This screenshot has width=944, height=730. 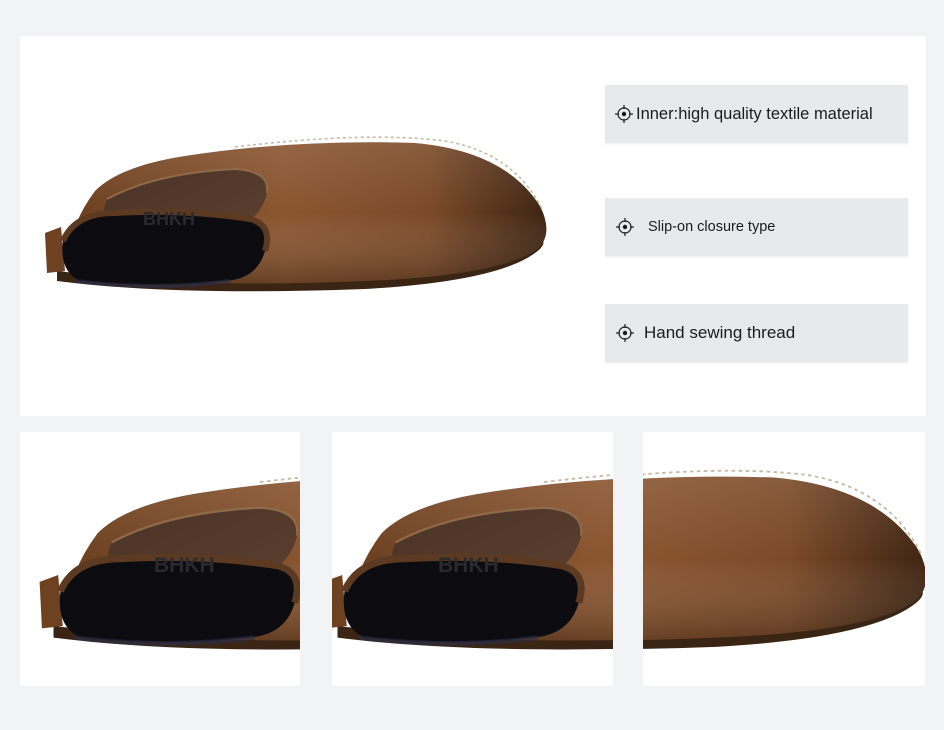 What do you see at coordinates (720, 332) in the screenshot?
I see `feature-label: Hand sewing thread` at bounding box center [720, 332].